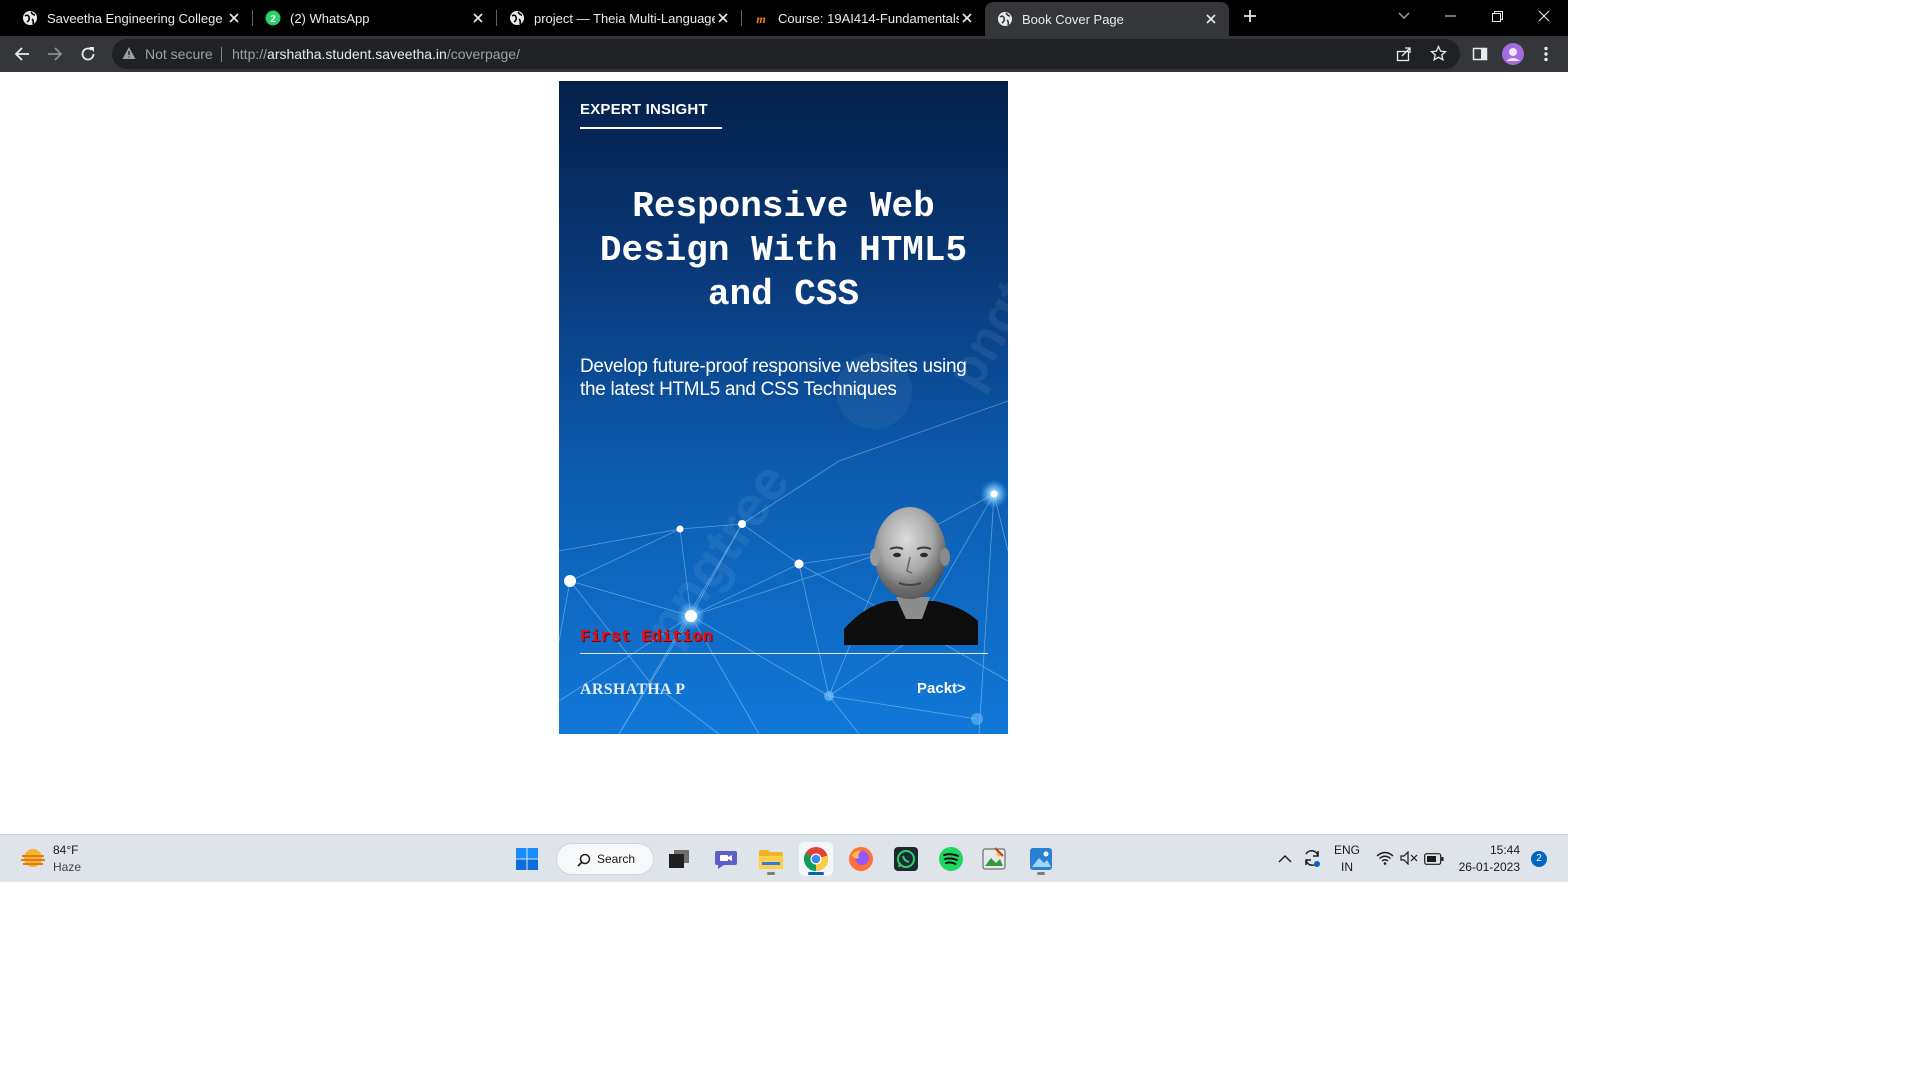 This screenshot has width=1920, height=1080. Describe the element at coordinates (1073, 19) in the screenshot. I see `tab-title: Book Cover Page` at that location.